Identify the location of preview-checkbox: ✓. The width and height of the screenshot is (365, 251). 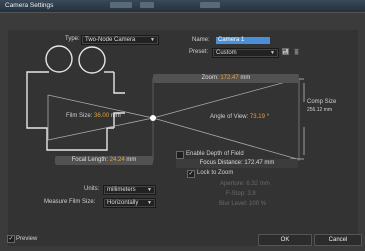
(11, 239).